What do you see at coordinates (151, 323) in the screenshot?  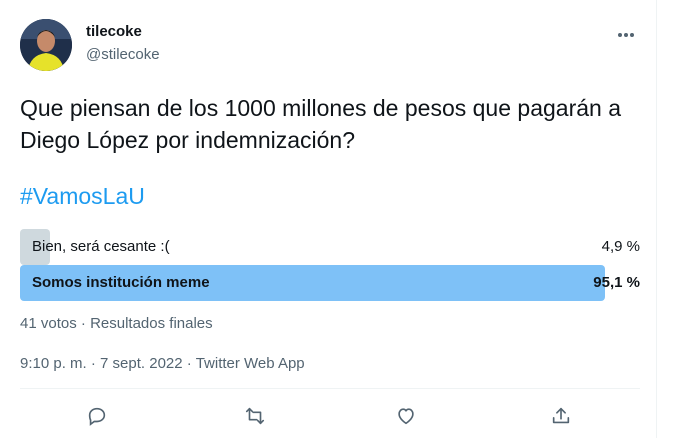 I see `poll-status: Resultados finales` at bounding box center [151, 323].